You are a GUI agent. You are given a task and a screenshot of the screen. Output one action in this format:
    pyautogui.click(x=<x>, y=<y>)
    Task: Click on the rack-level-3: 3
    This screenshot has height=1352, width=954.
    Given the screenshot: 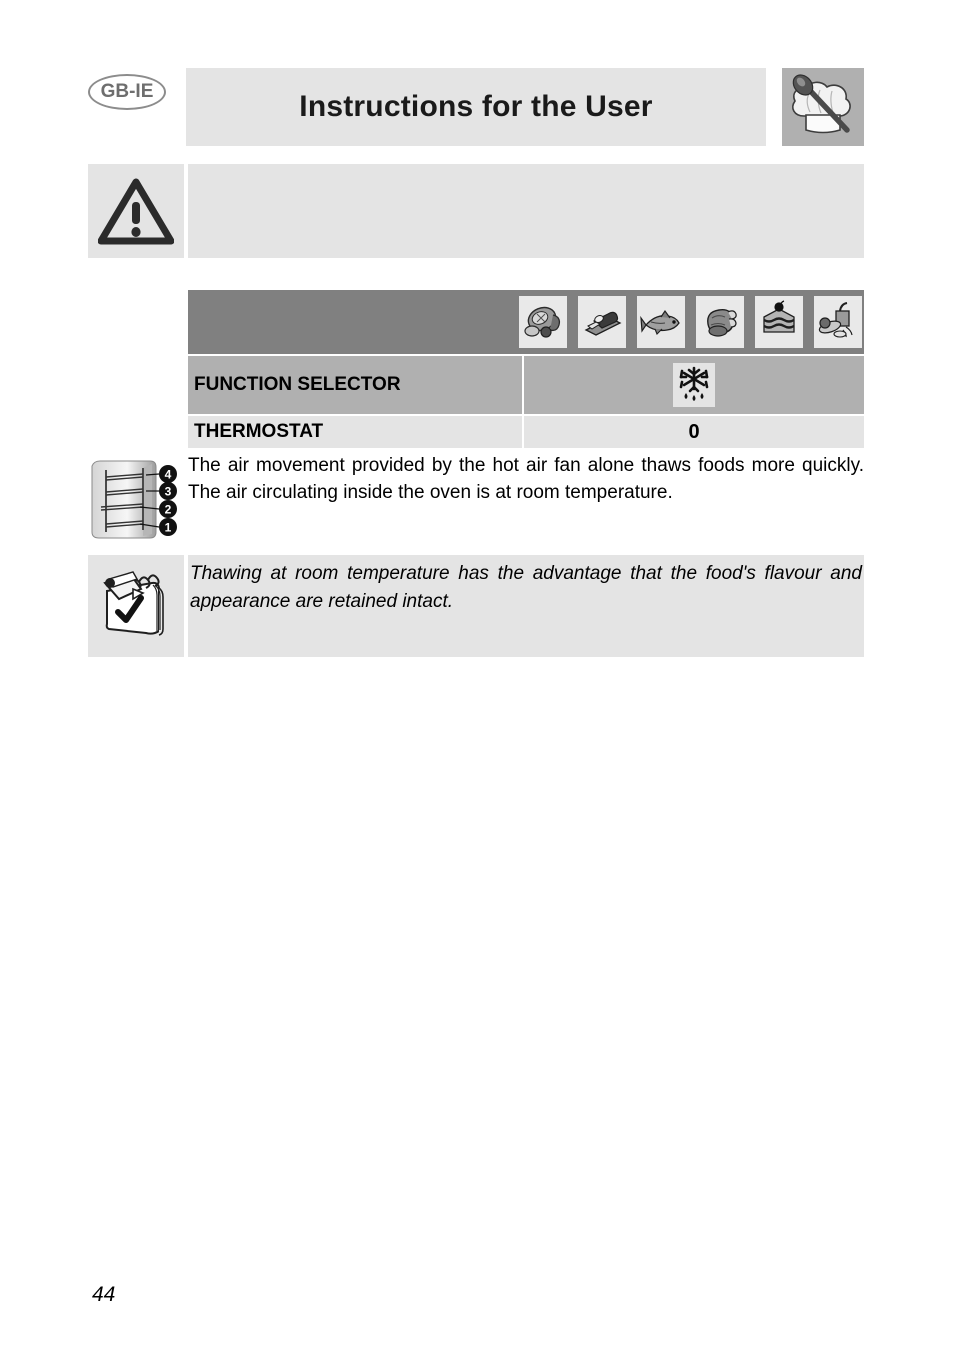 What is the action you would take?
    pyautogui.click(x=168, y=492)
    